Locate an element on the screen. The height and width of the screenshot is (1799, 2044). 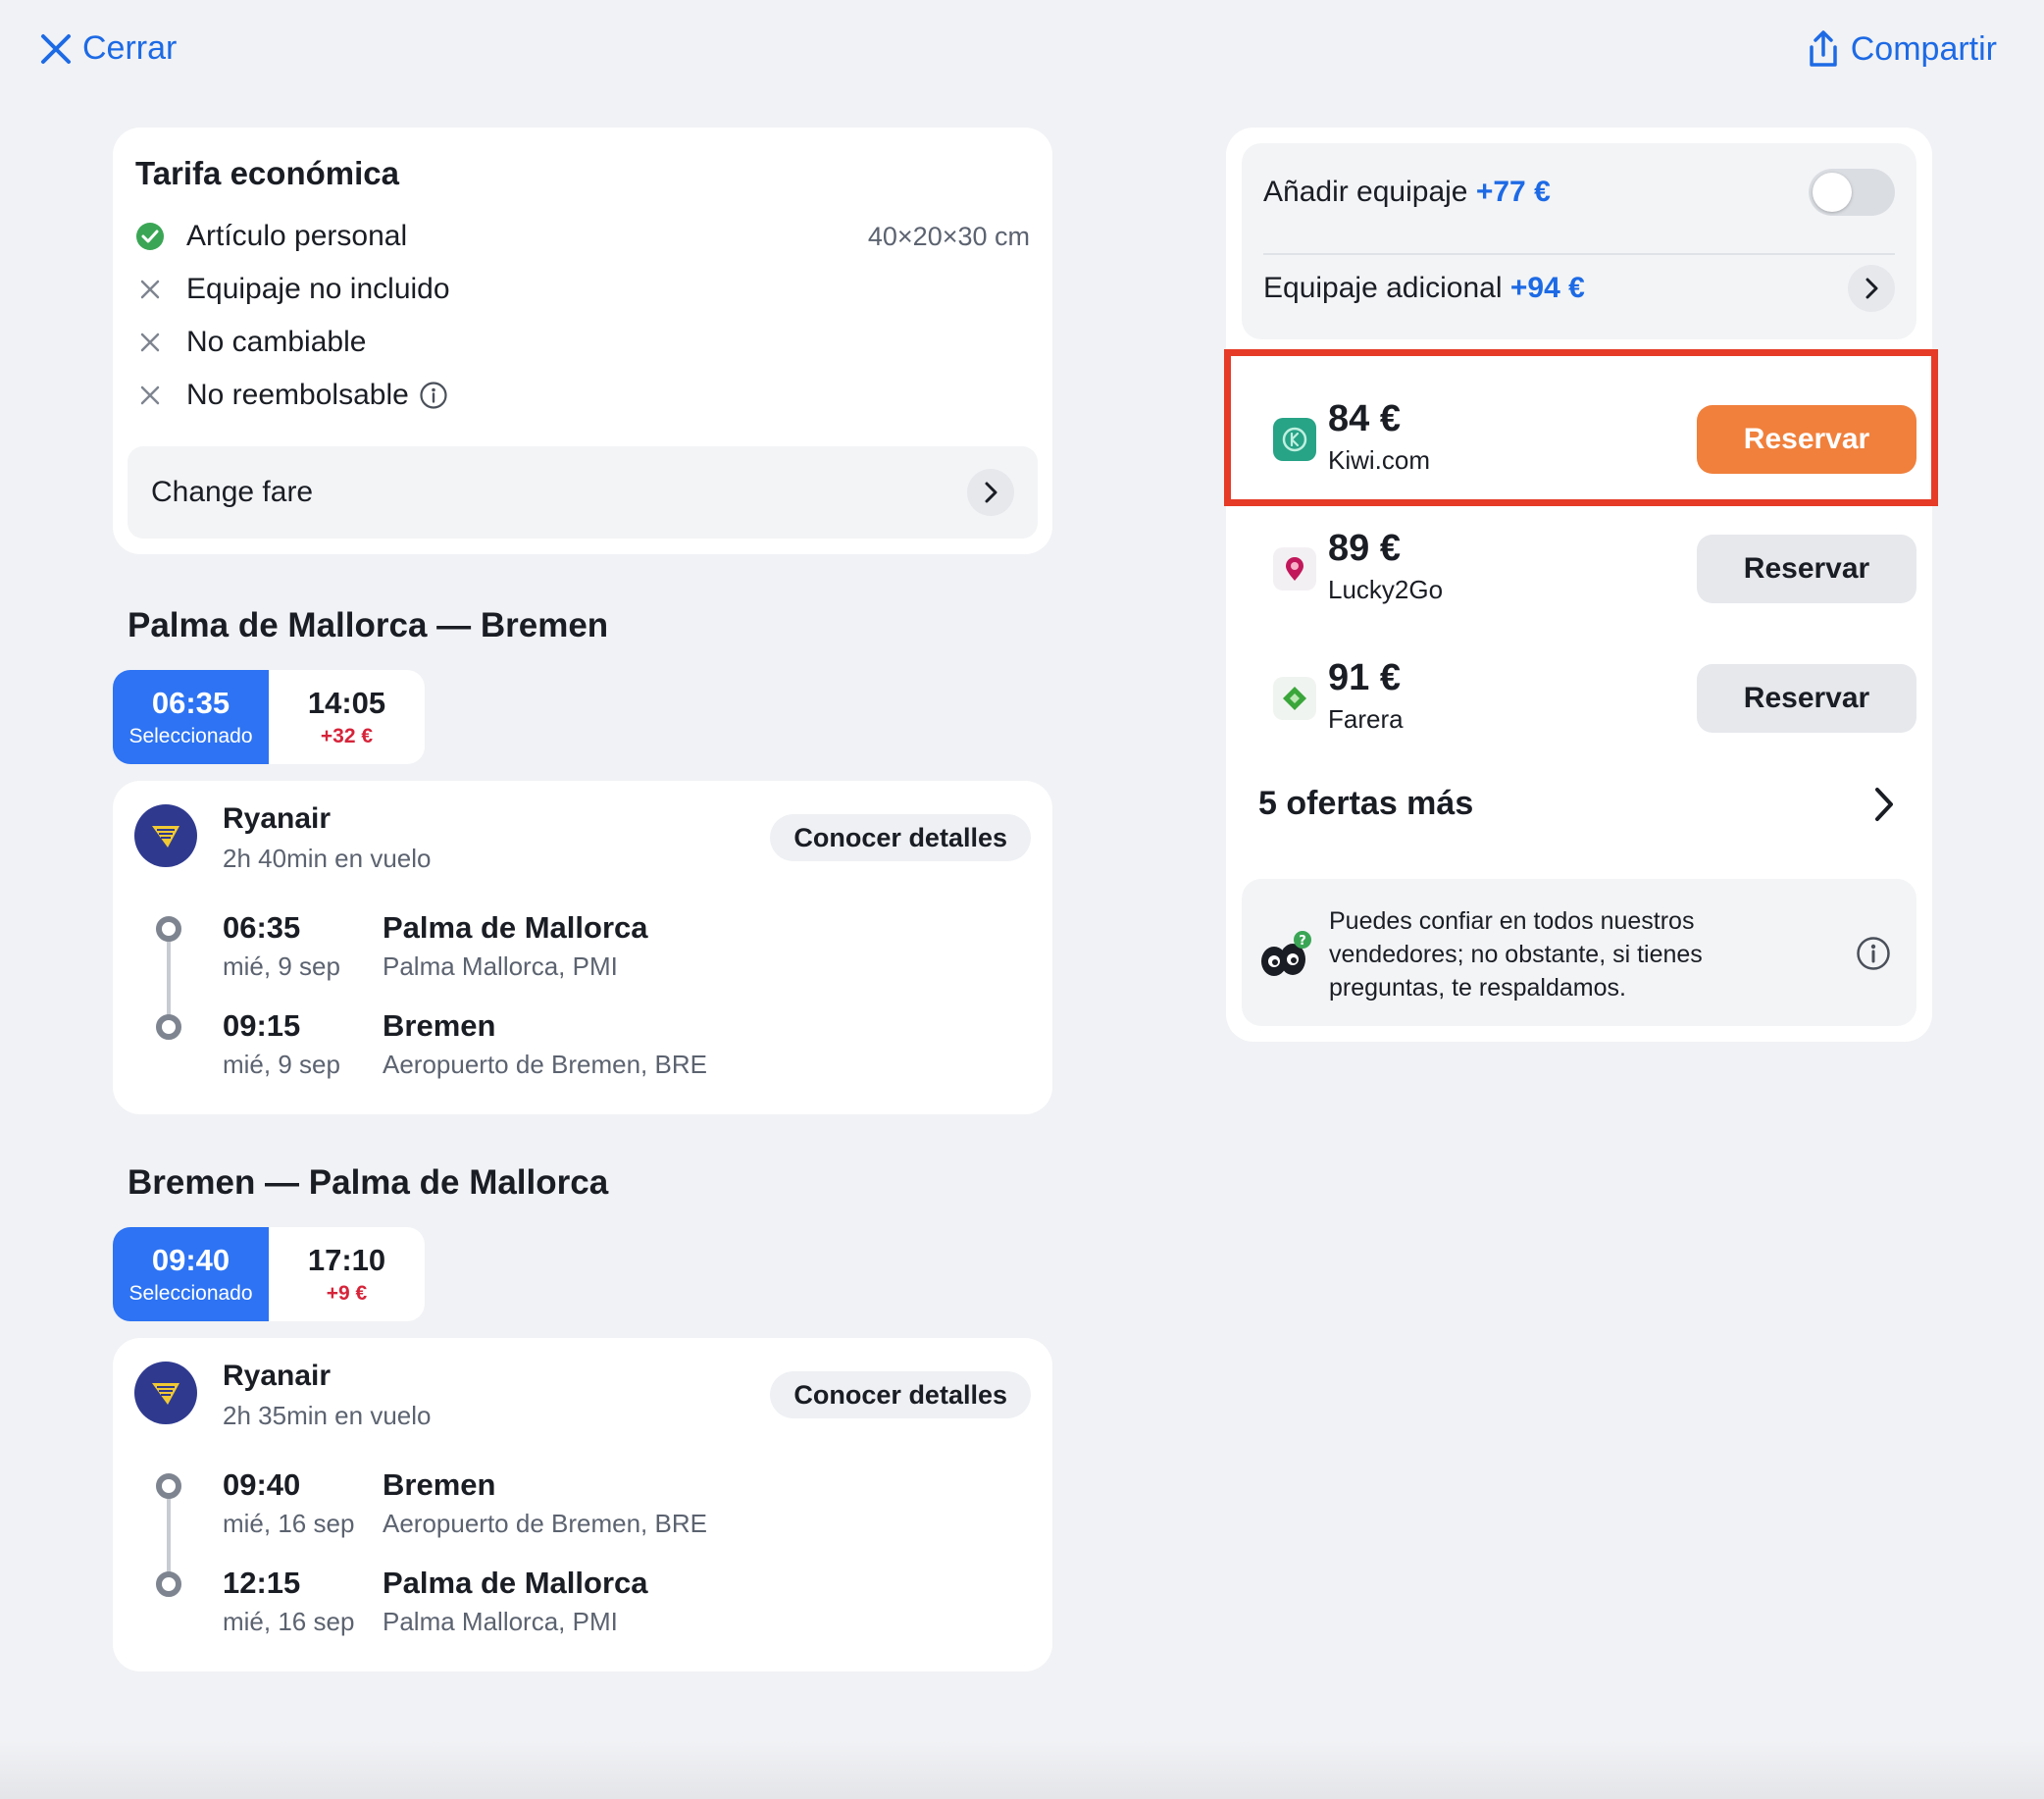
change-fare-label: Change fare is located at coordinates (233, 492).